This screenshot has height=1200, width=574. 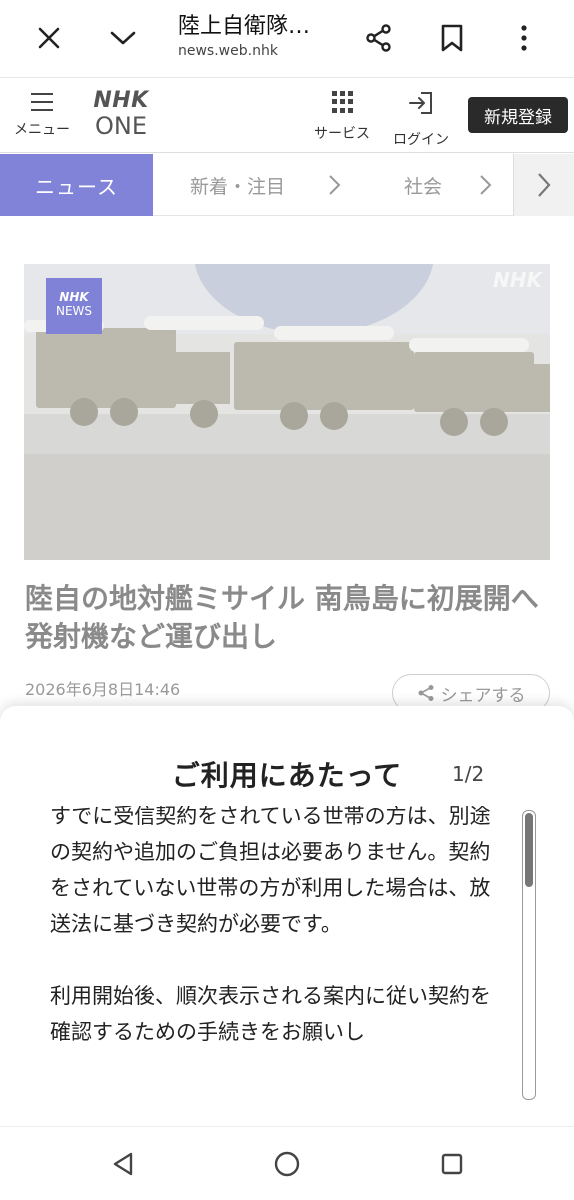 I want to click on modal-scrollbar, so click(x=529, y=955).